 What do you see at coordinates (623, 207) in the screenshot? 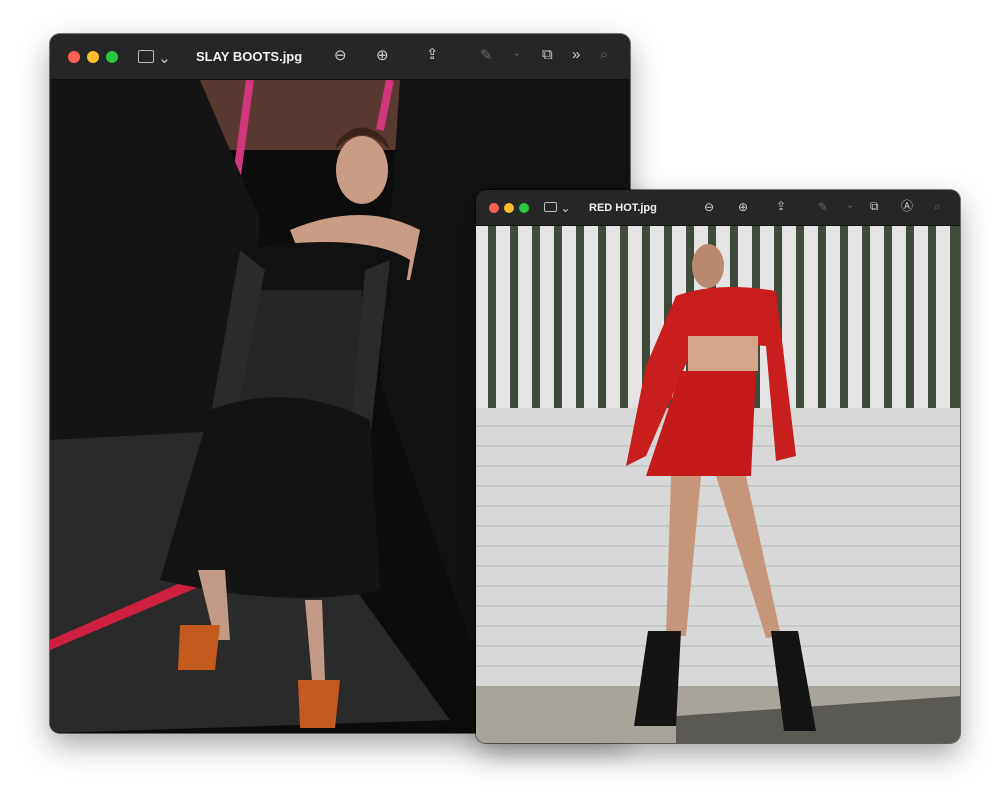
I see `window-title: RED HOT.jpg` at bounding box center [623, 207].